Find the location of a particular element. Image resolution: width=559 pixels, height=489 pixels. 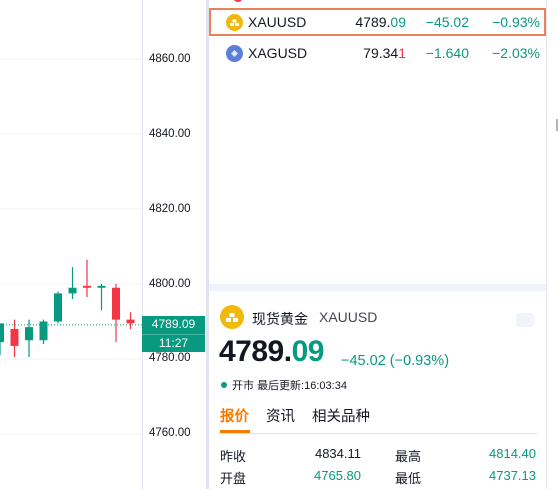

price-axis-label: 4840.00 is located at coordinates (170, 134).